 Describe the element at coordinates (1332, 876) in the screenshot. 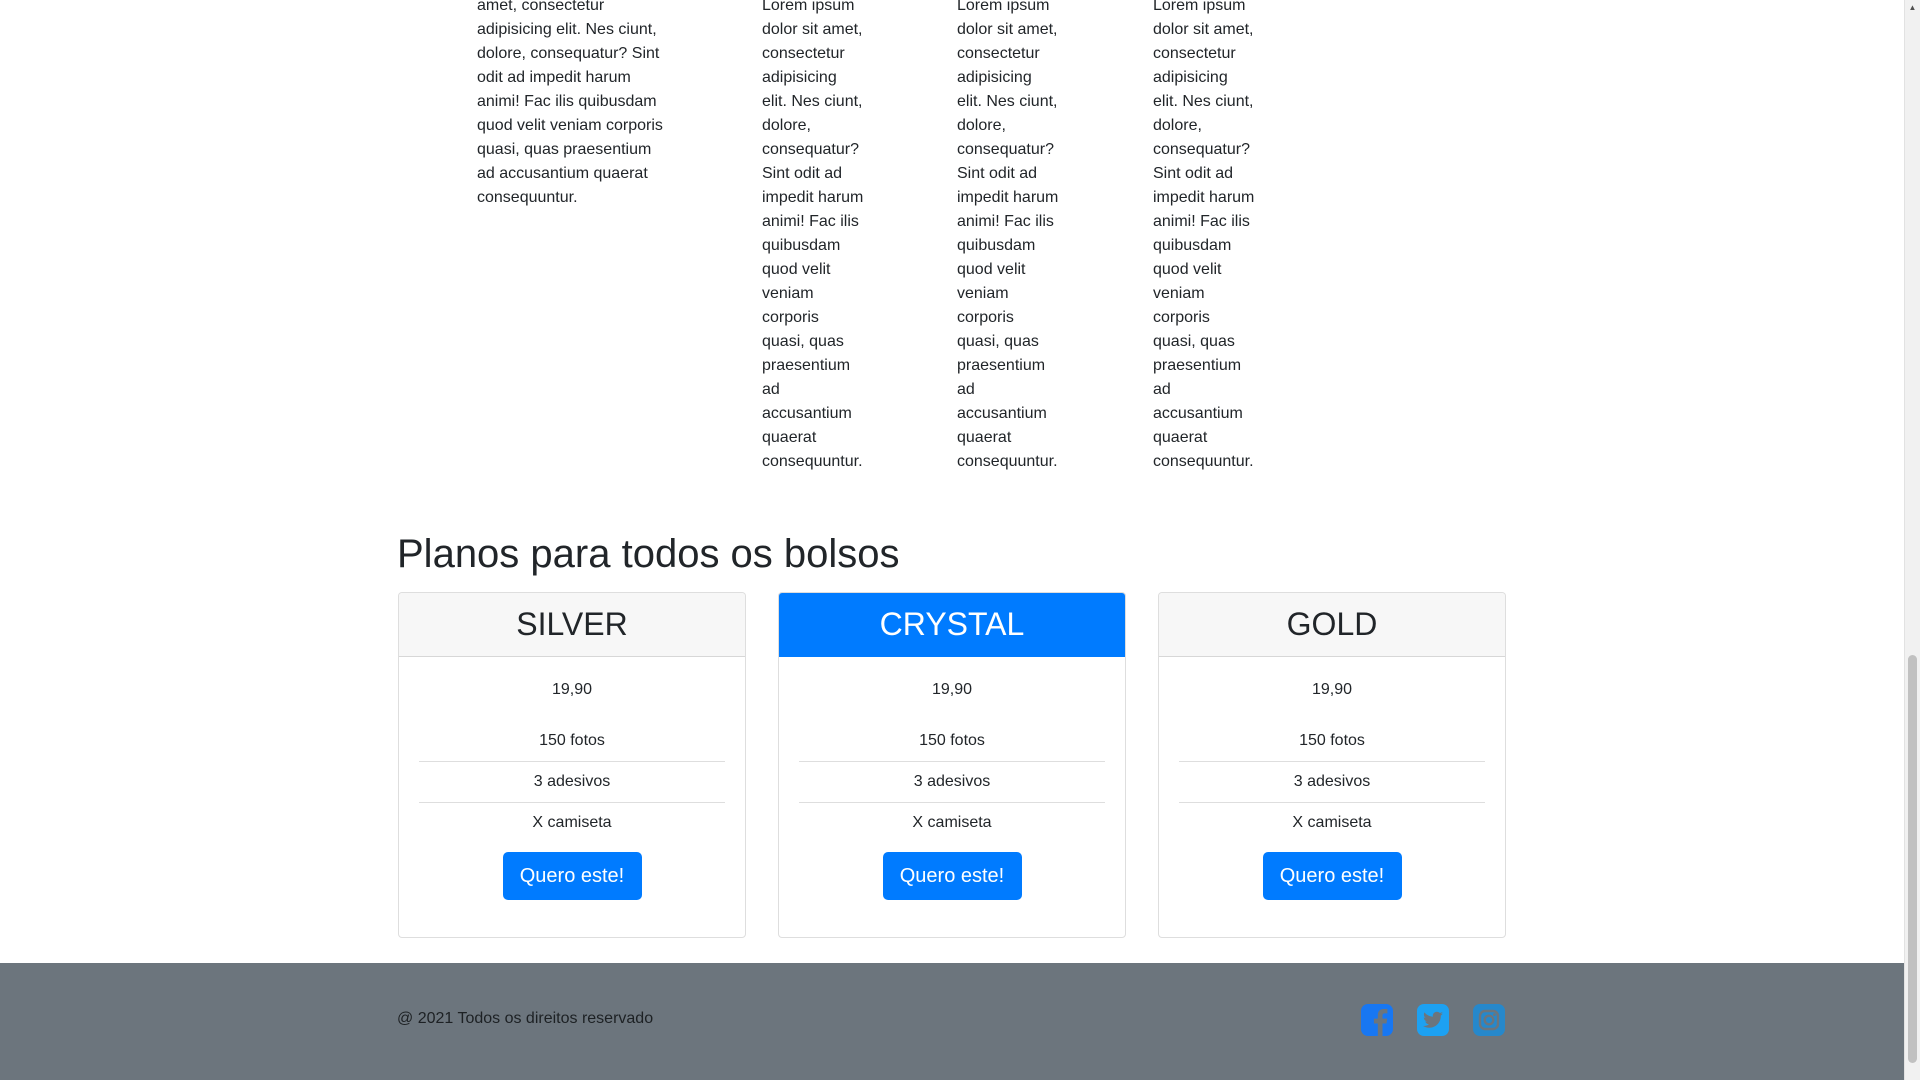

I see `choose-plan-button-gold: Quero este!` at that location.